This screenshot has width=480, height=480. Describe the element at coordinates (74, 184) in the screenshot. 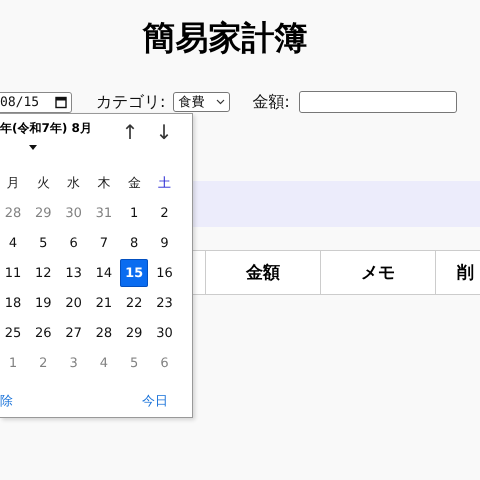

I see `weekday-label: 水` at that location.